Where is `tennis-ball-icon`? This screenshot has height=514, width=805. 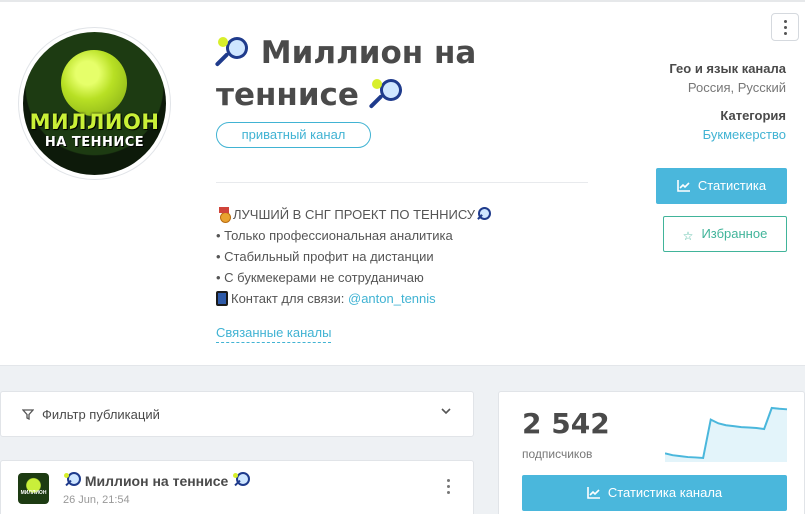
tennis-ball-icon is located at coordinates (94, 83).